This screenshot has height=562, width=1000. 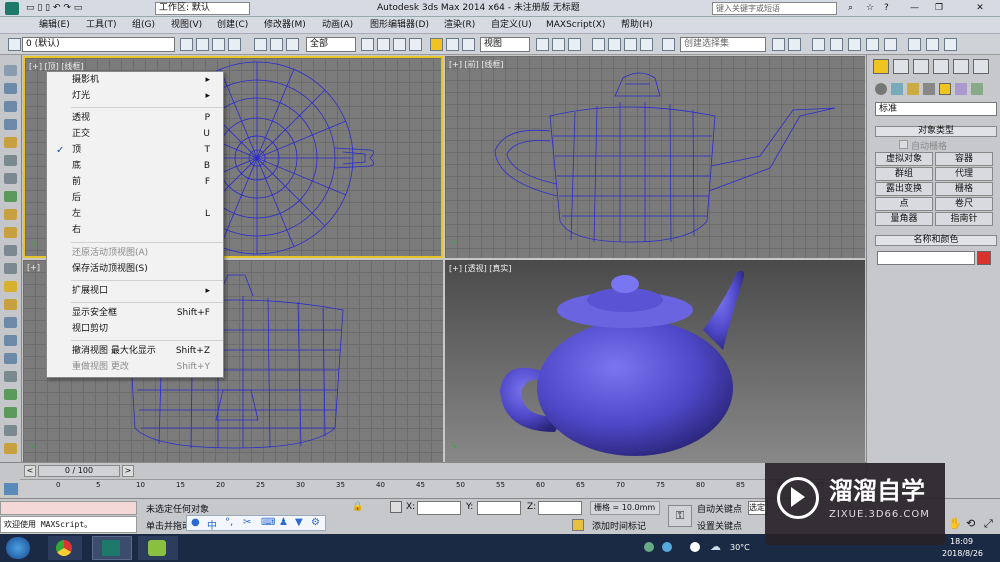 What do you see at coordinates (468, 44) in the screenshot?
I see `scale-icon` at bounding box center [468, 44].